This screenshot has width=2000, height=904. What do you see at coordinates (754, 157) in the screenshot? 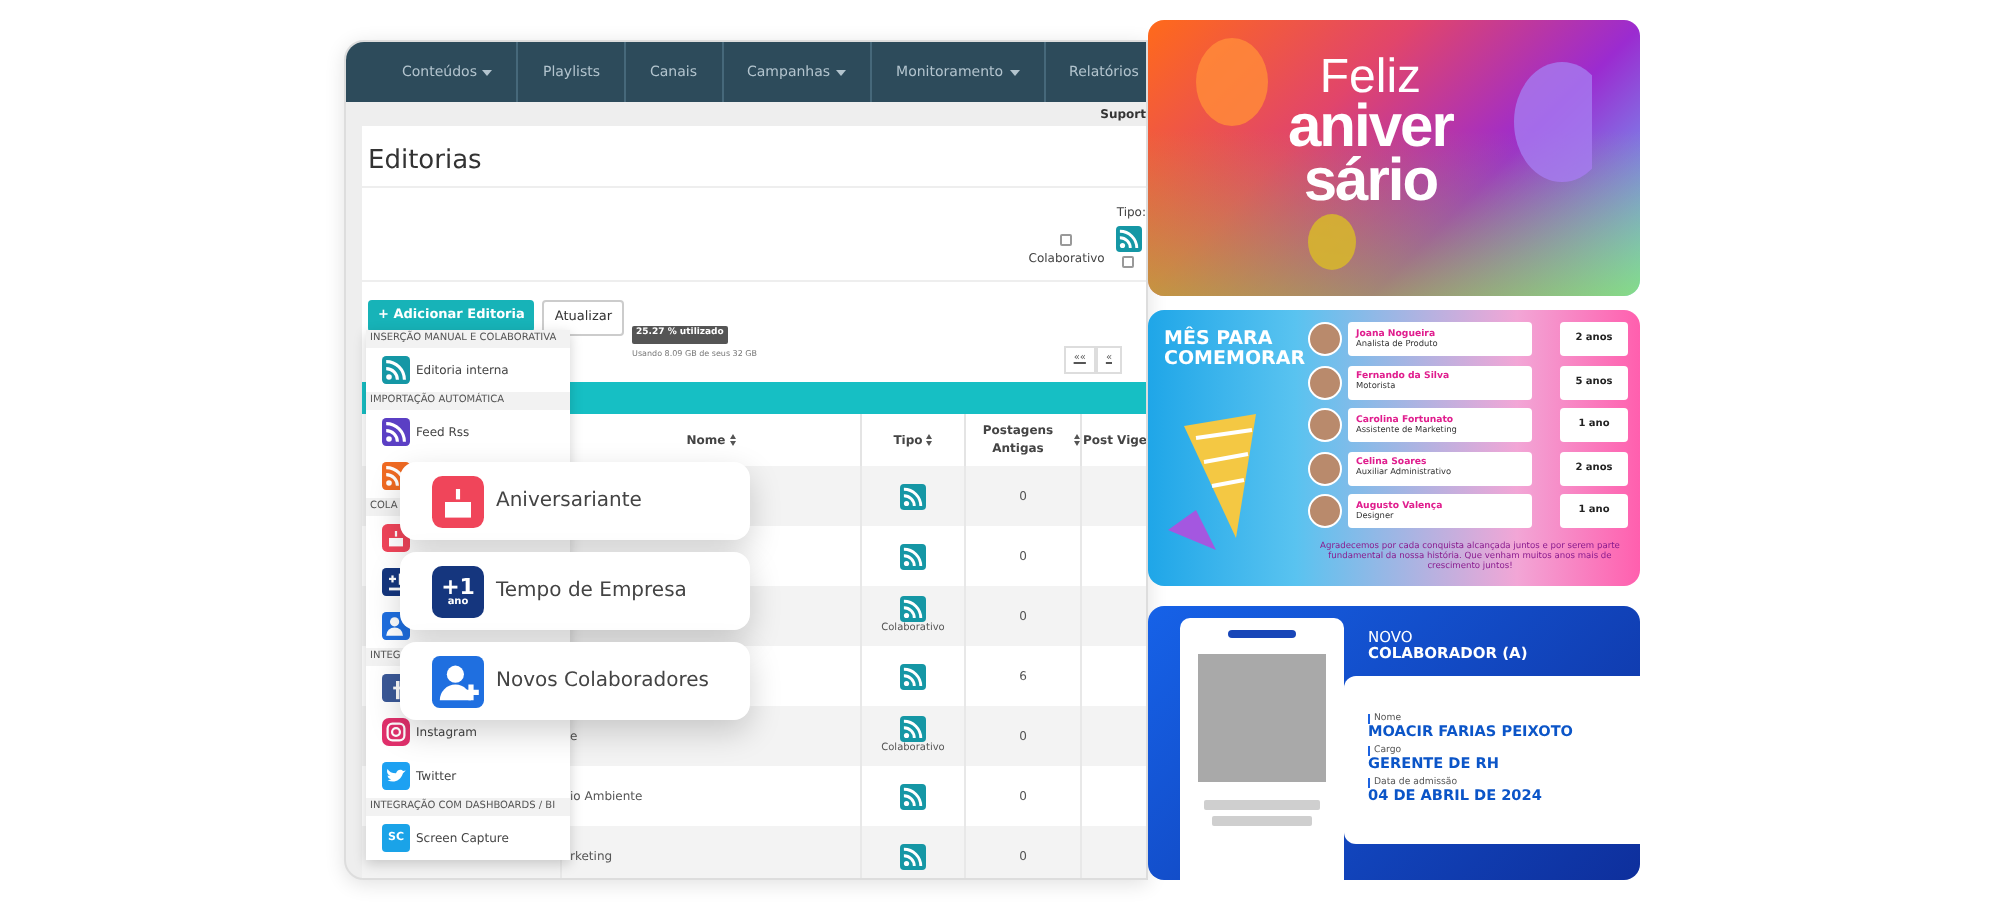
I see `page-title: Editorias` at bounding box center [754, 157].